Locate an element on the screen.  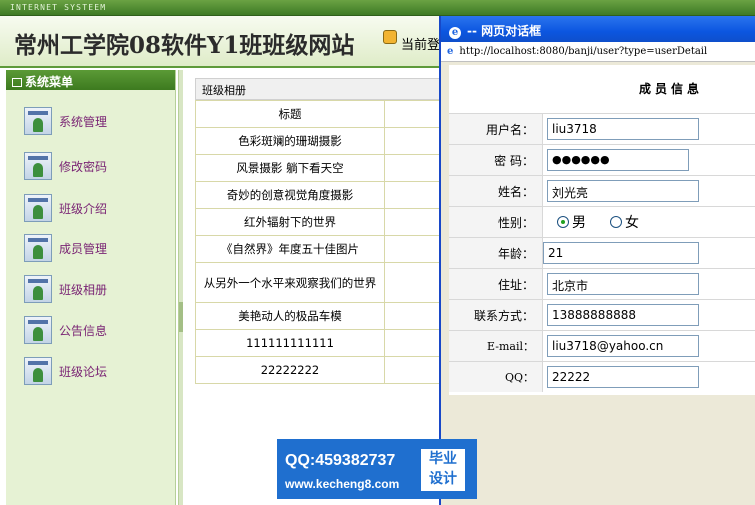
form-row-email: E-mail： liu3718@yahoo.cn is located at coordinates (602, 345).